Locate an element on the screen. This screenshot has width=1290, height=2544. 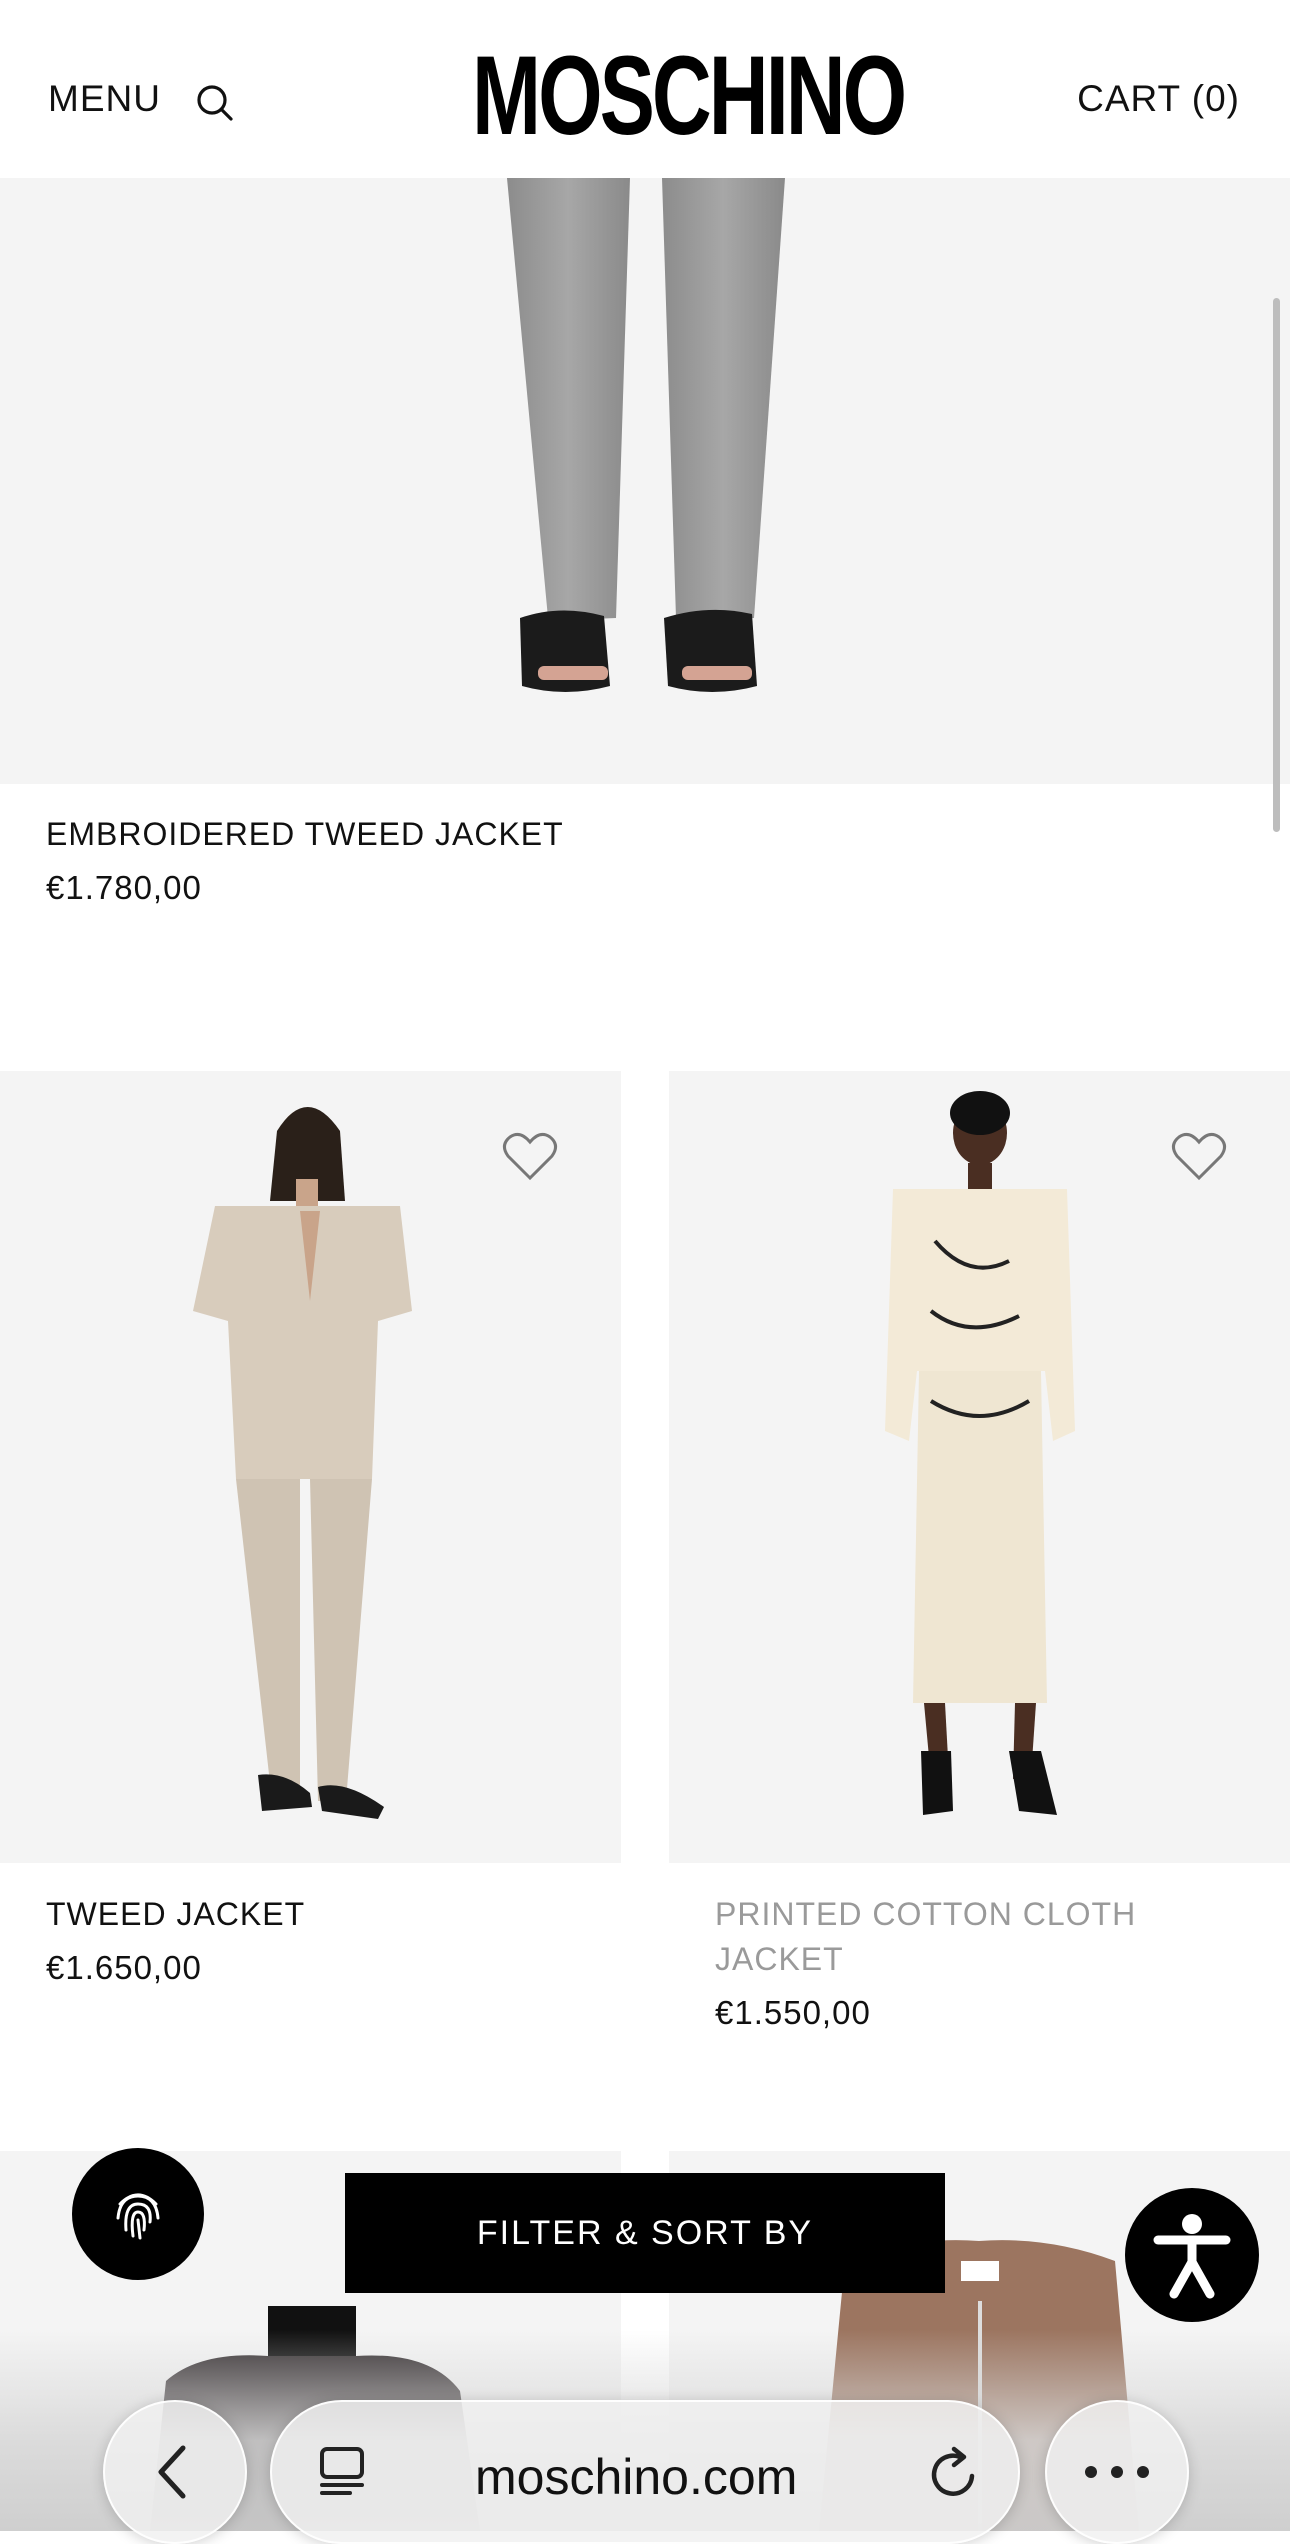
accessibility-button is located at coordinates (1192, 2255).